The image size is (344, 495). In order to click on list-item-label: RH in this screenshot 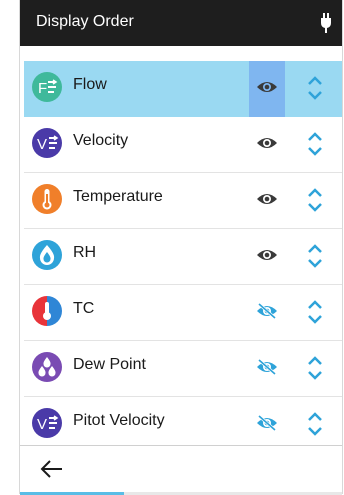, I will do `click(85, 252)`.